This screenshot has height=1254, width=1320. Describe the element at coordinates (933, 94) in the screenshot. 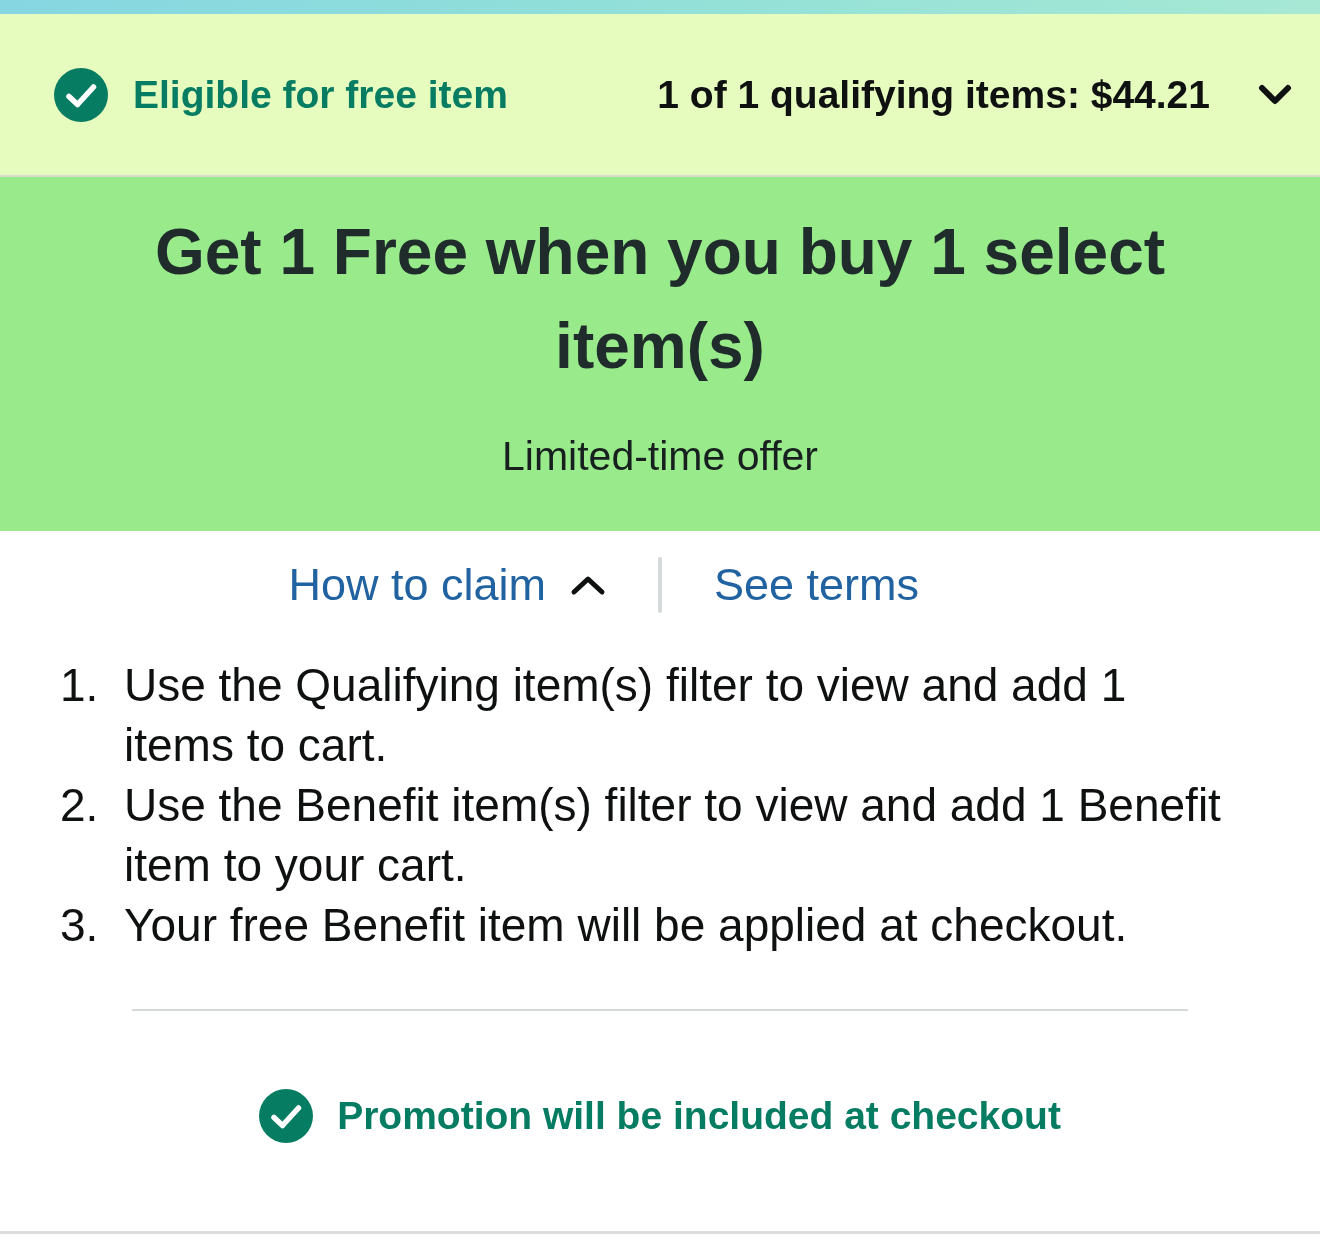

I see `qualifying-items-summary: 1 of 1 qualifying items: $44.21` at that location.